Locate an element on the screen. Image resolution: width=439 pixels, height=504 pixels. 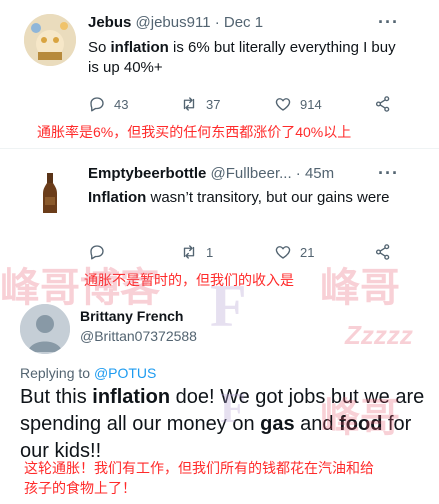
retweet-button: 37 is located at coordinates (200, 104).